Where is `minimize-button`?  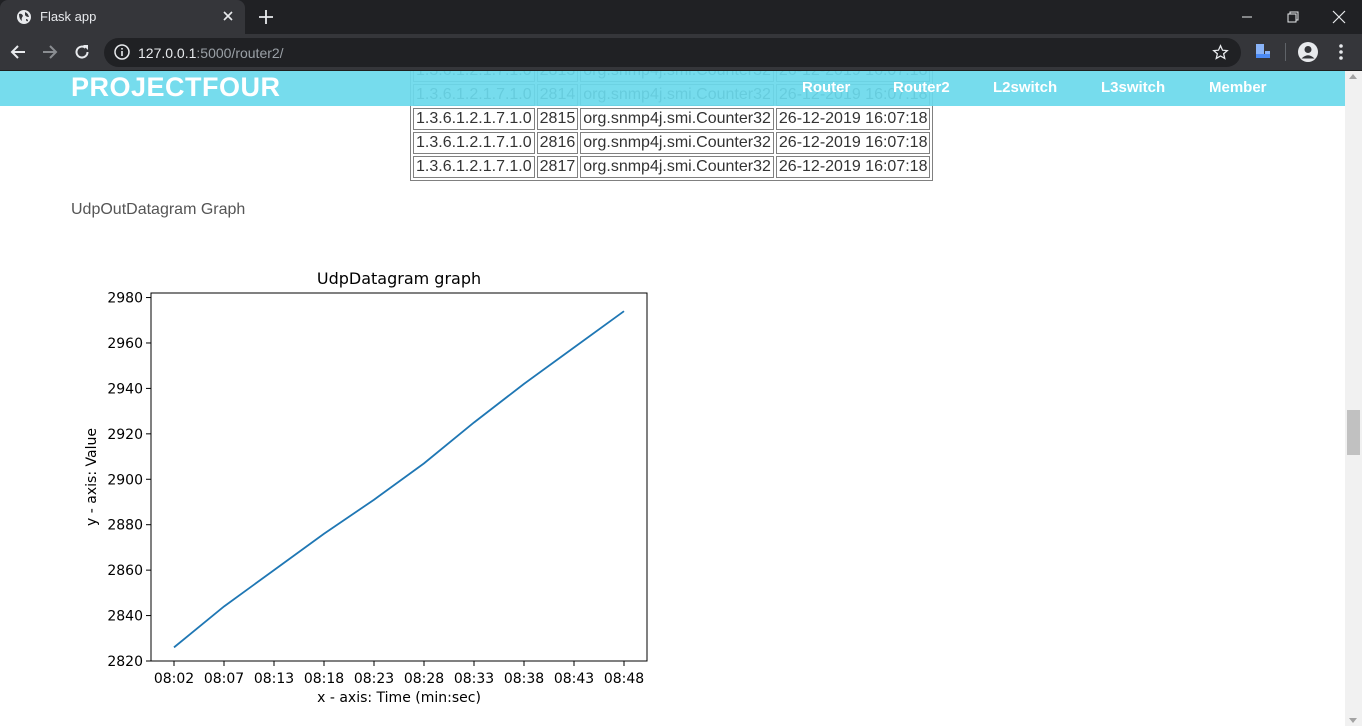
minimize-button is located at coordinates (1247, 17).